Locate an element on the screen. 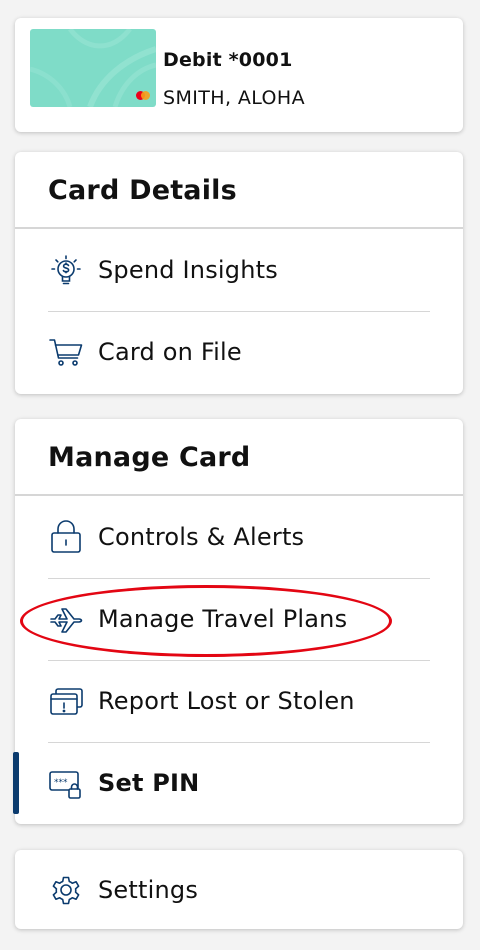 The width and height of the screenshot is (480, 950). menu-item-manage-travel-plans: Manage Travel Plans is located at coordinates (239, 619).